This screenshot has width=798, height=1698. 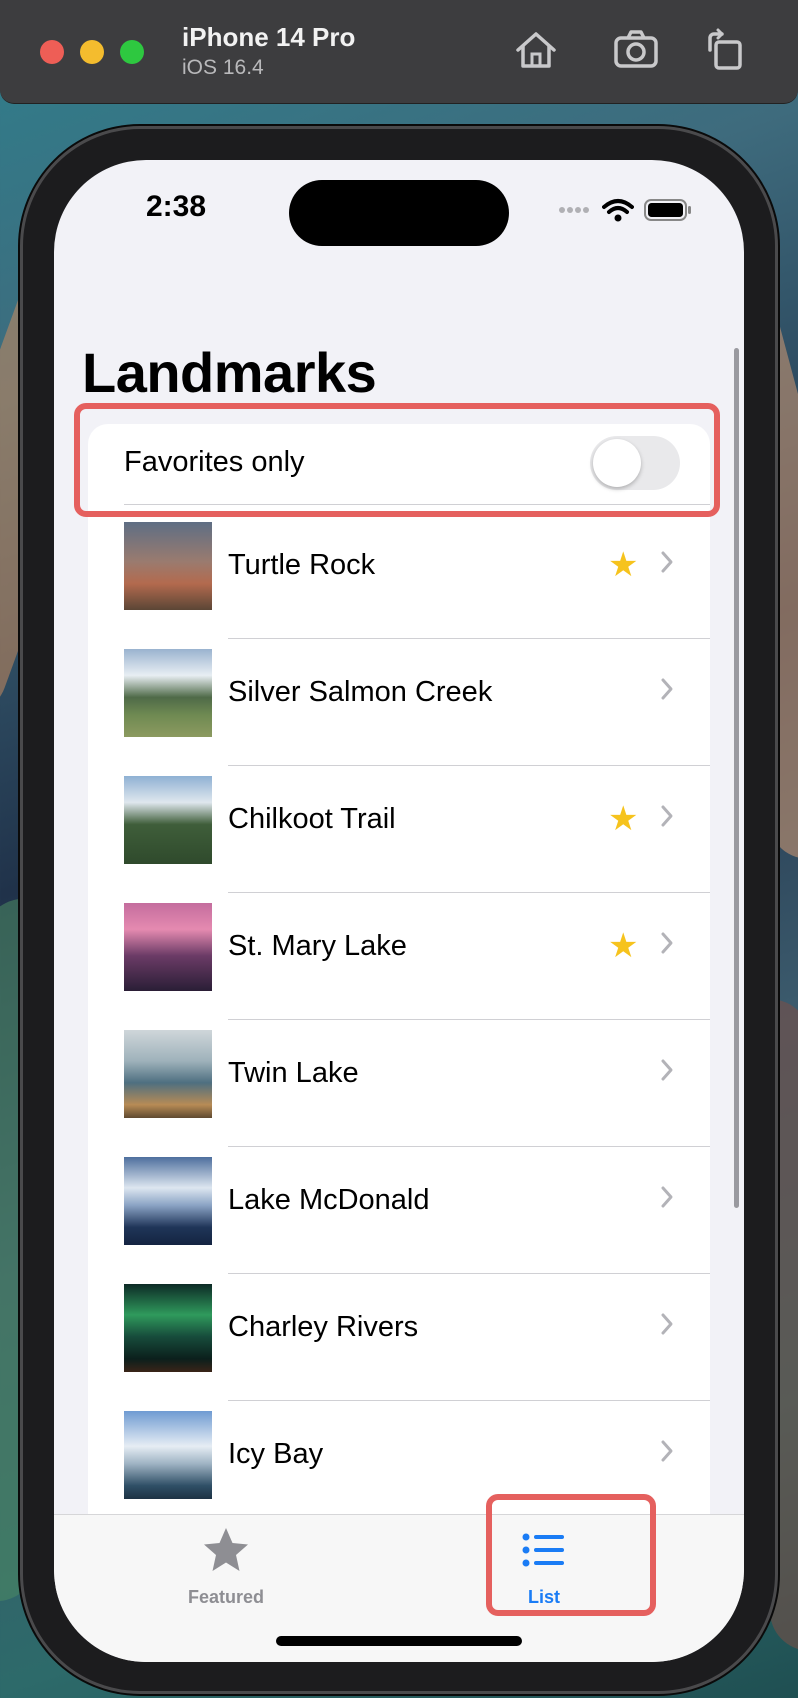 I want to click on rotate-icon, so click(x=726, y=50).